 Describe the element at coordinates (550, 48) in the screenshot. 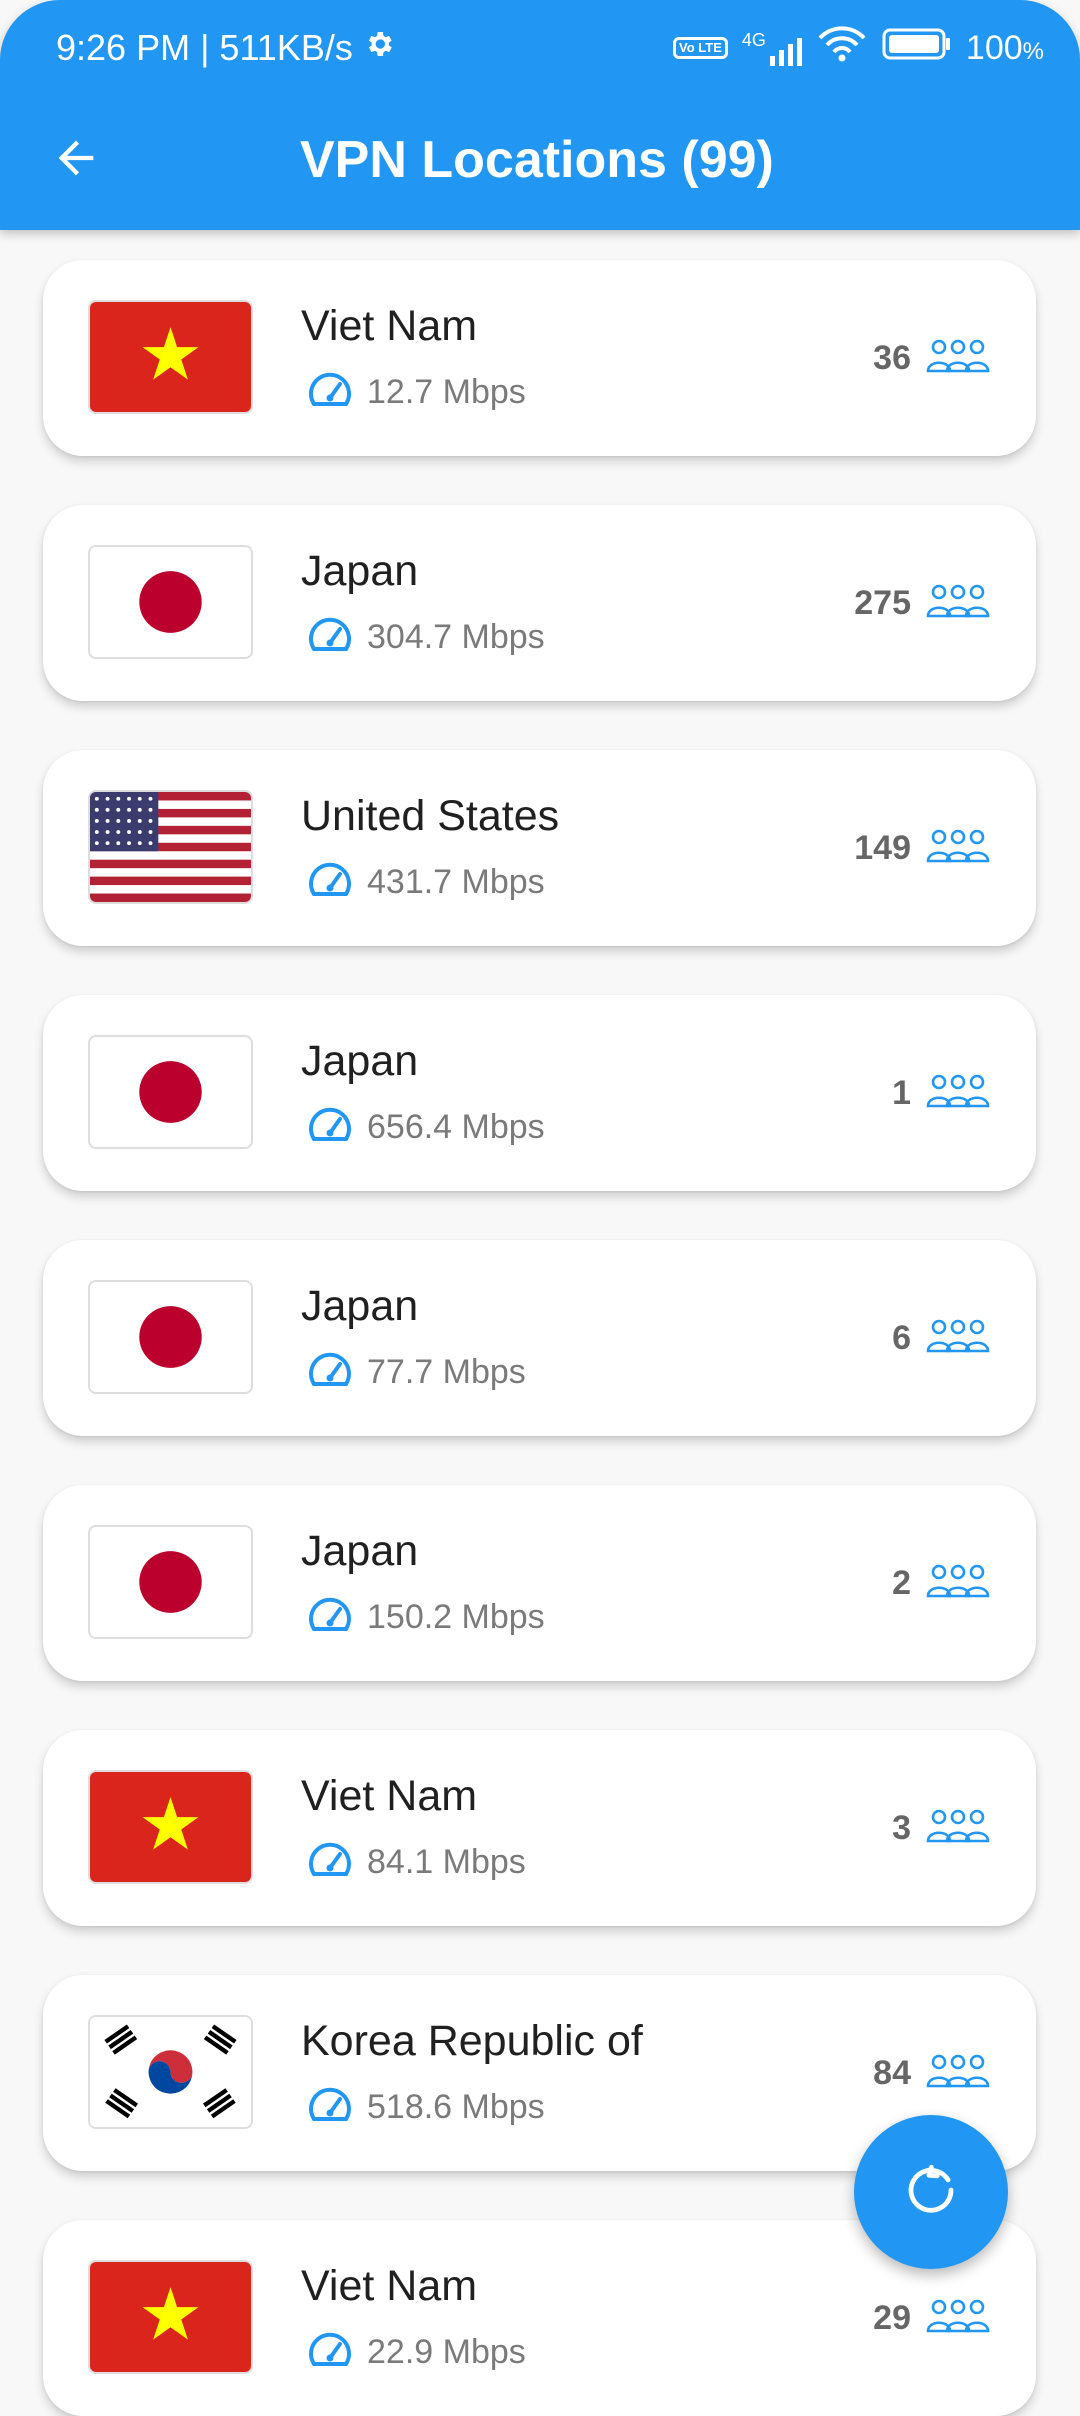

I see `status-bar: 9:26 PM | 511KB/s Vo LTE 4G 100%` at that location.